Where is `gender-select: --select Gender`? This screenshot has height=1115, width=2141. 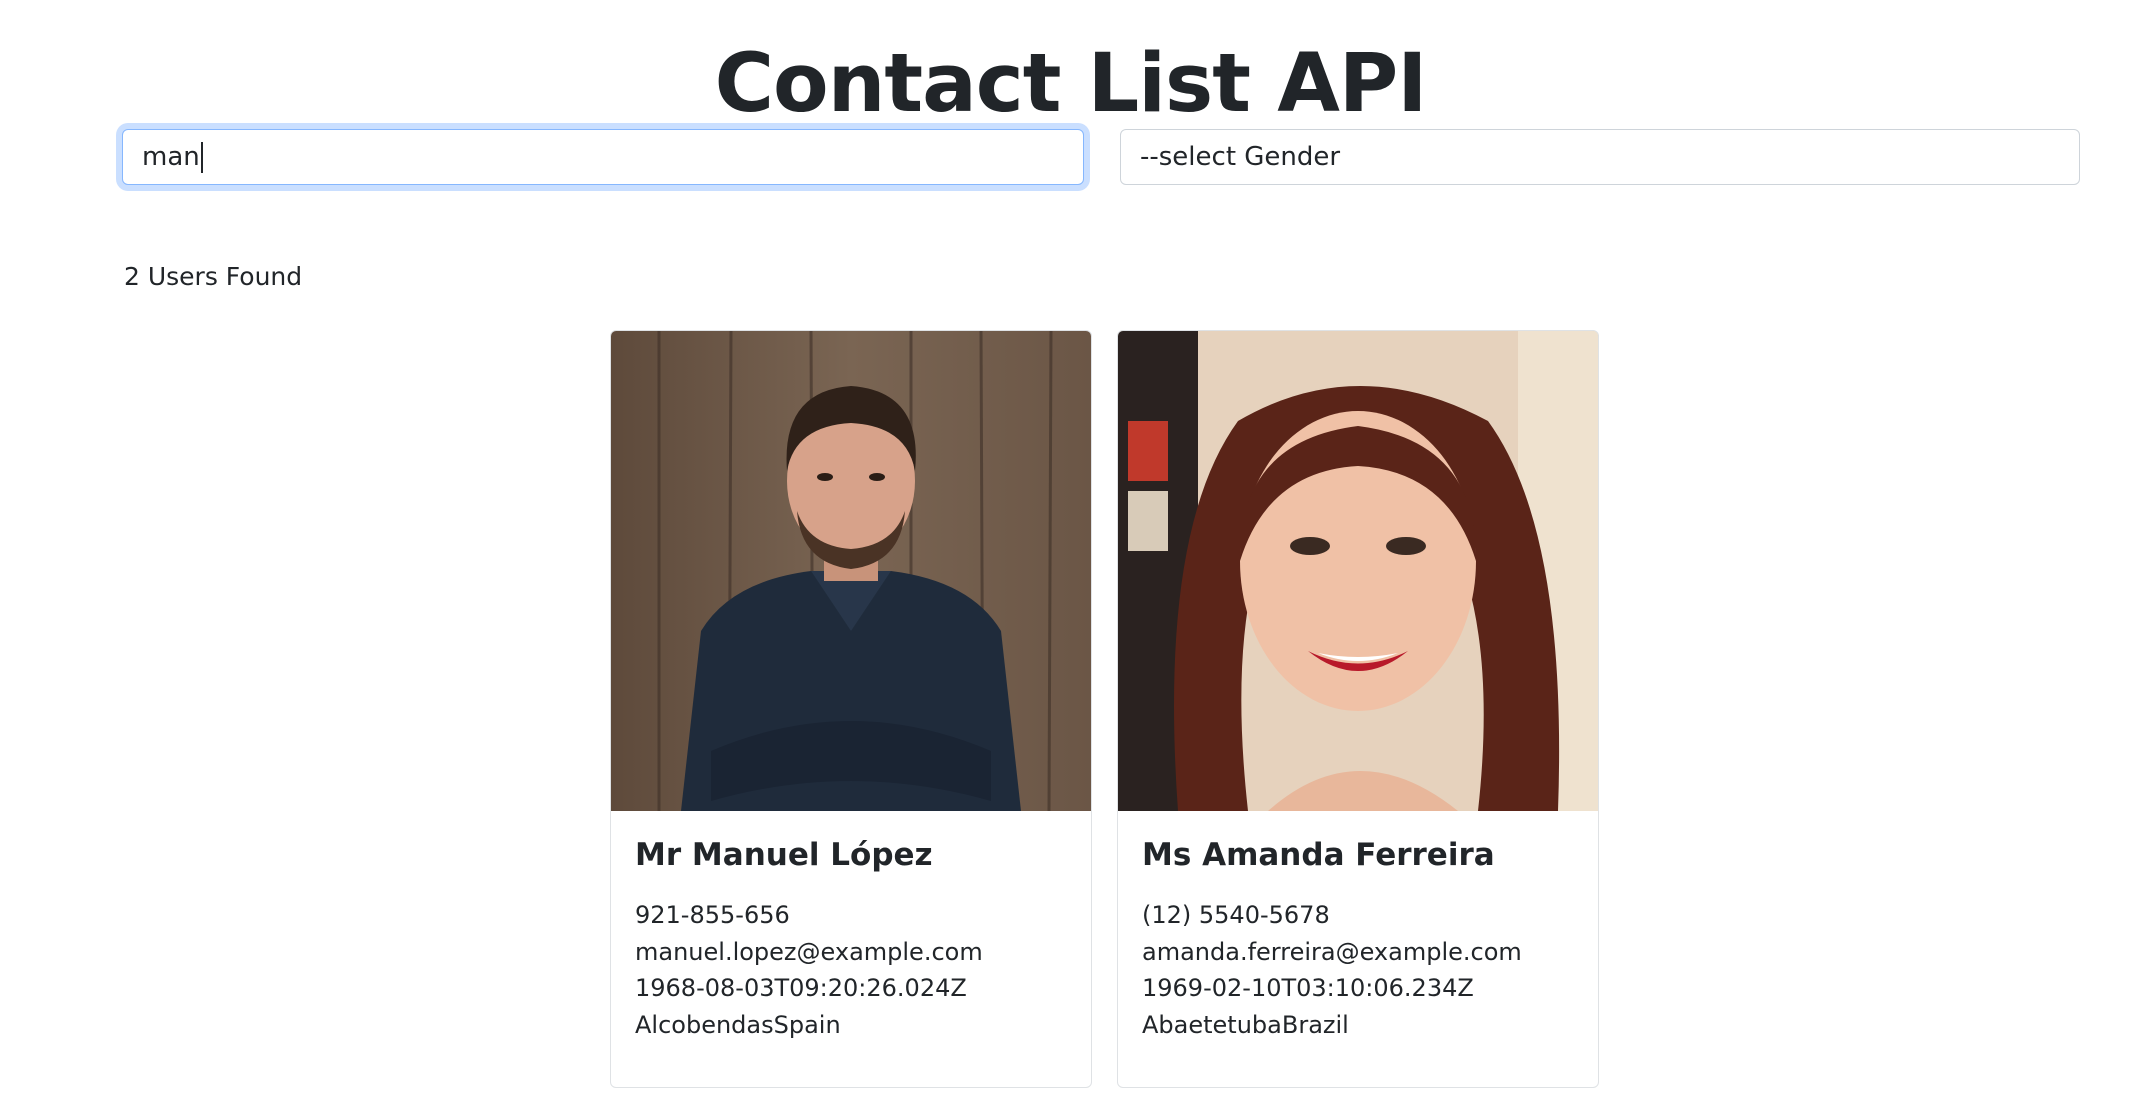
gender-select: --select Gender is located at coordinates (1600, 157).